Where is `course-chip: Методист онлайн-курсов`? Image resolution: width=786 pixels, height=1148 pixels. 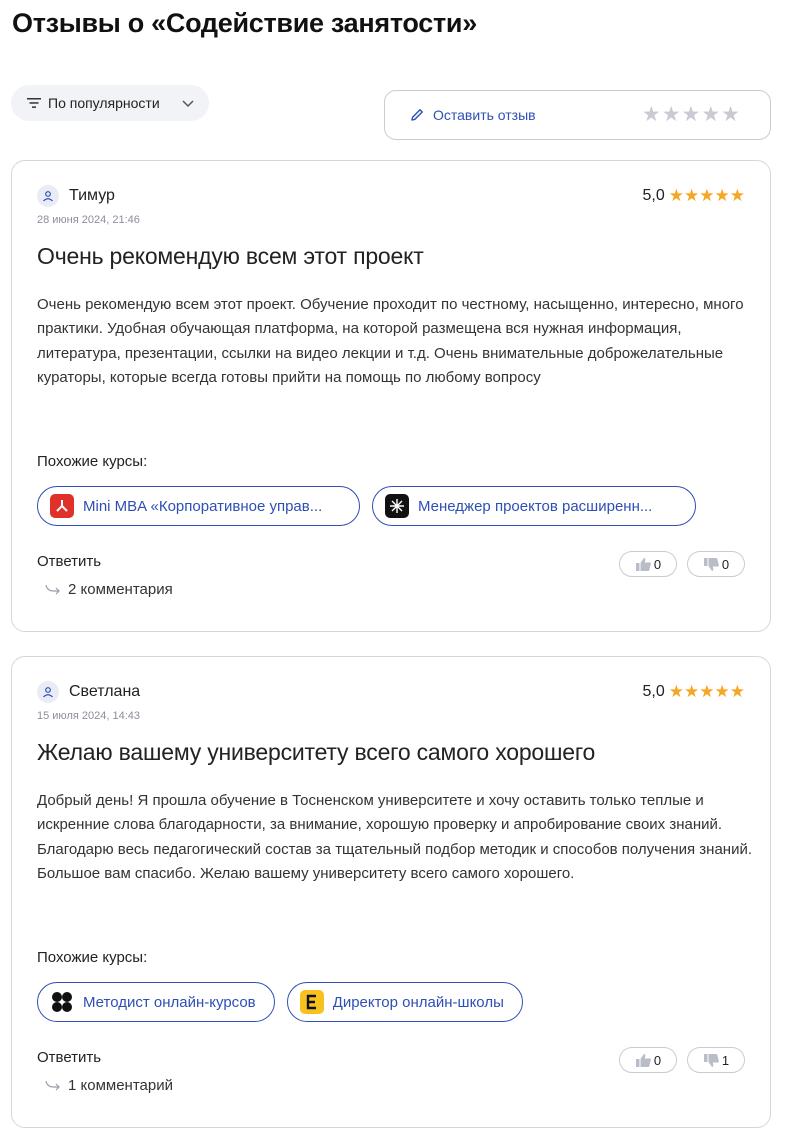 course-chip: Методист онлайн-курсов is located at coordinates (156, 1002).